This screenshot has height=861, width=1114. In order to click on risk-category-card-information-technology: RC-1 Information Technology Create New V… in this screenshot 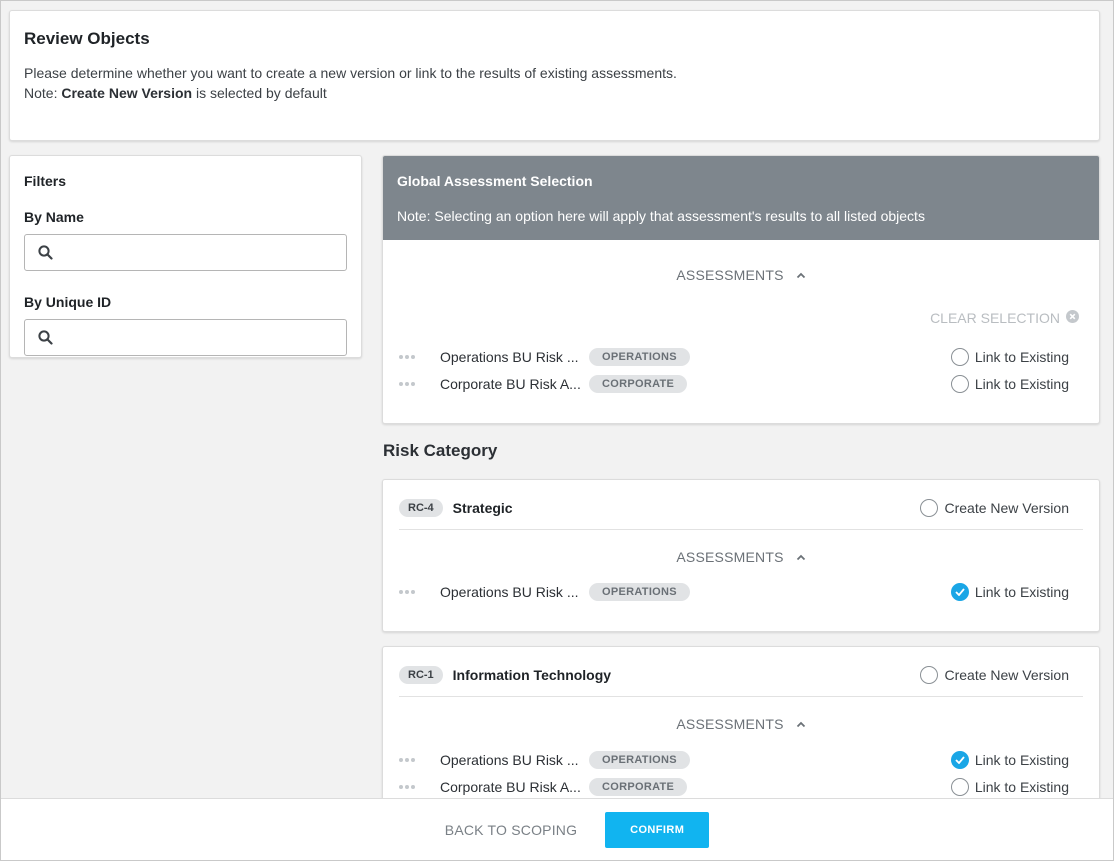, I will do `click(741, 731)`.